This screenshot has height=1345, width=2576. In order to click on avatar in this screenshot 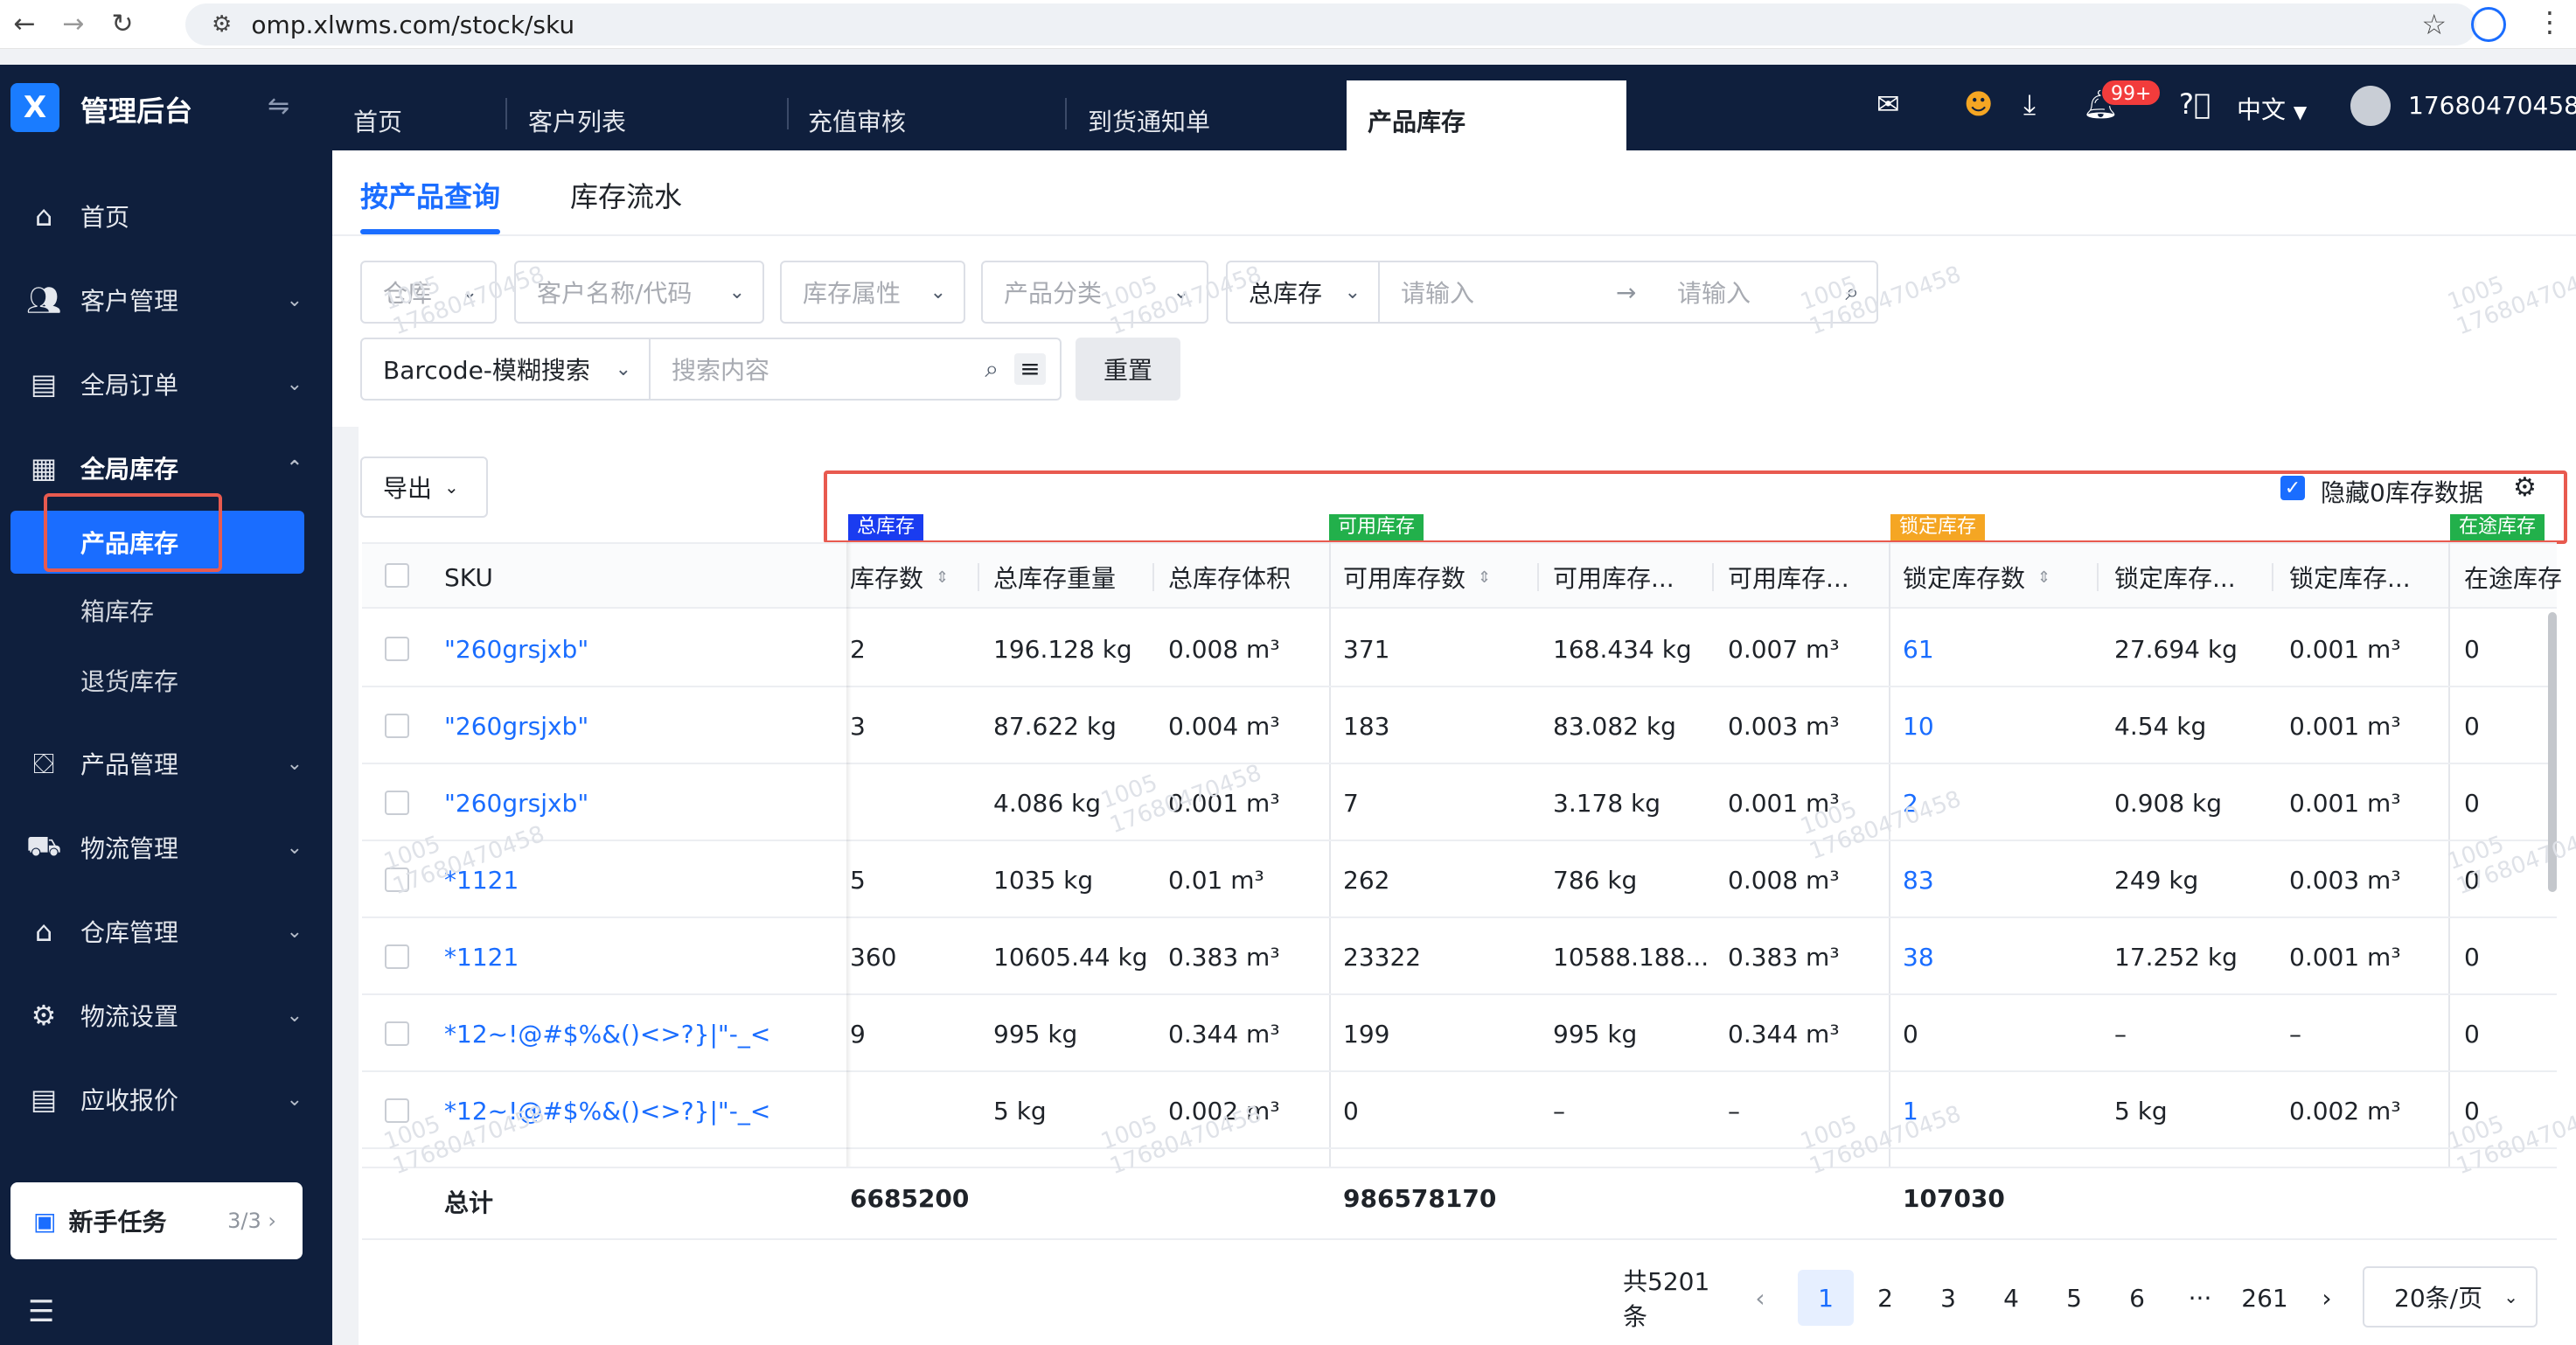, I will do `click(2370, 106)`.